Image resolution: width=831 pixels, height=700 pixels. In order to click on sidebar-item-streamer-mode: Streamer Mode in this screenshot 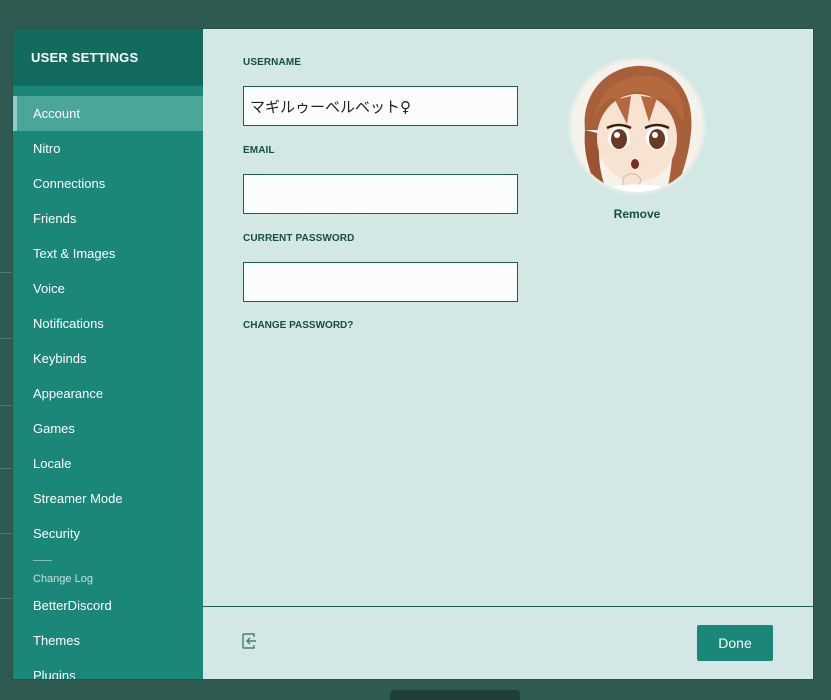, I will do `click(108, 498)`.